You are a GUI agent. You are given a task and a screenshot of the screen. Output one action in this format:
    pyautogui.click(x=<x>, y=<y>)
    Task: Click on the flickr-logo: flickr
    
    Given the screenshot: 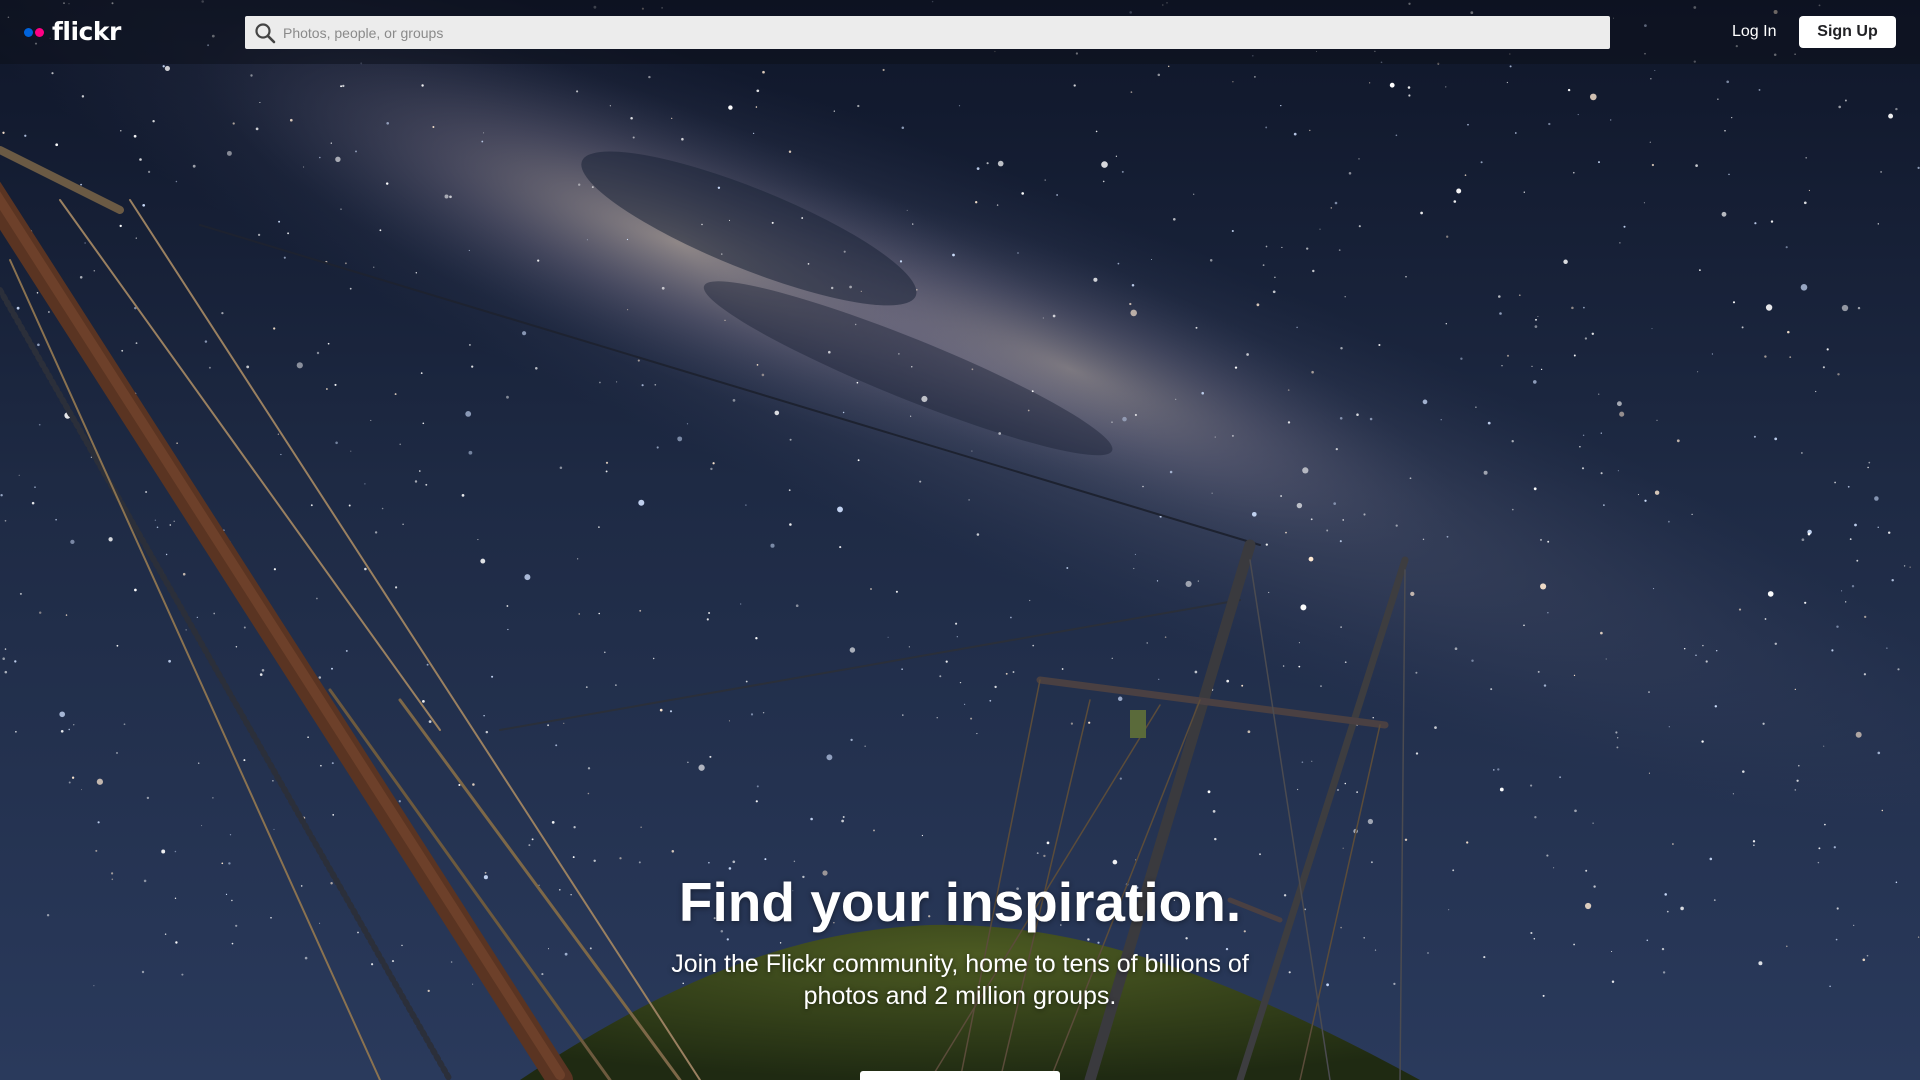 What is the action you would take?
    pyautogui.click(x=72, y=32)
    